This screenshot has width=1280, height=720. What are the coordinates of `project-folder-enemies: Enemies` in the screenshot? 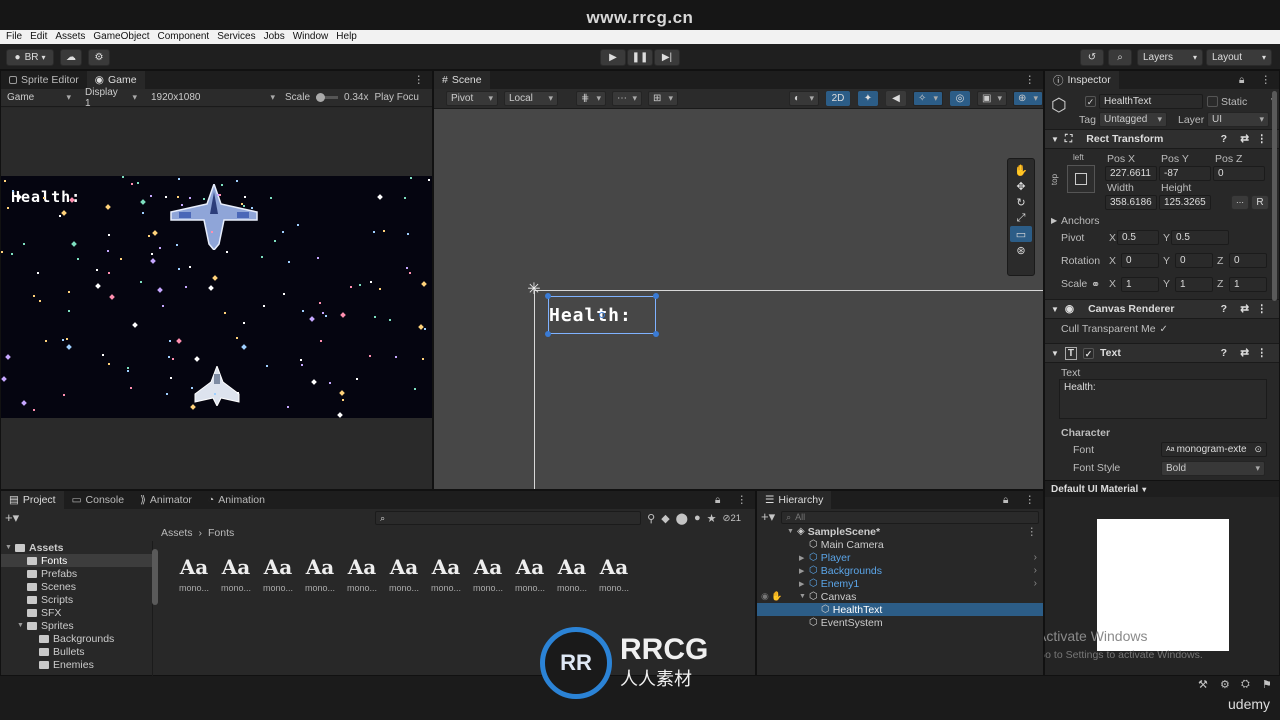 It's located at (76, 664).